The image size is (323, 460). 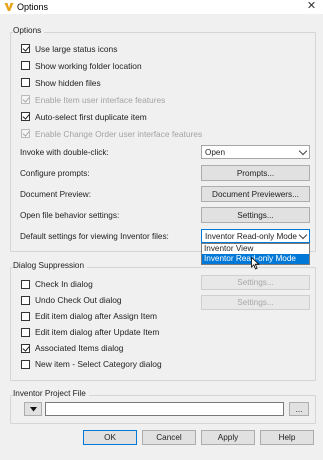 I want to click on change-order-ui-checkbox, so click(x=25, y=133).